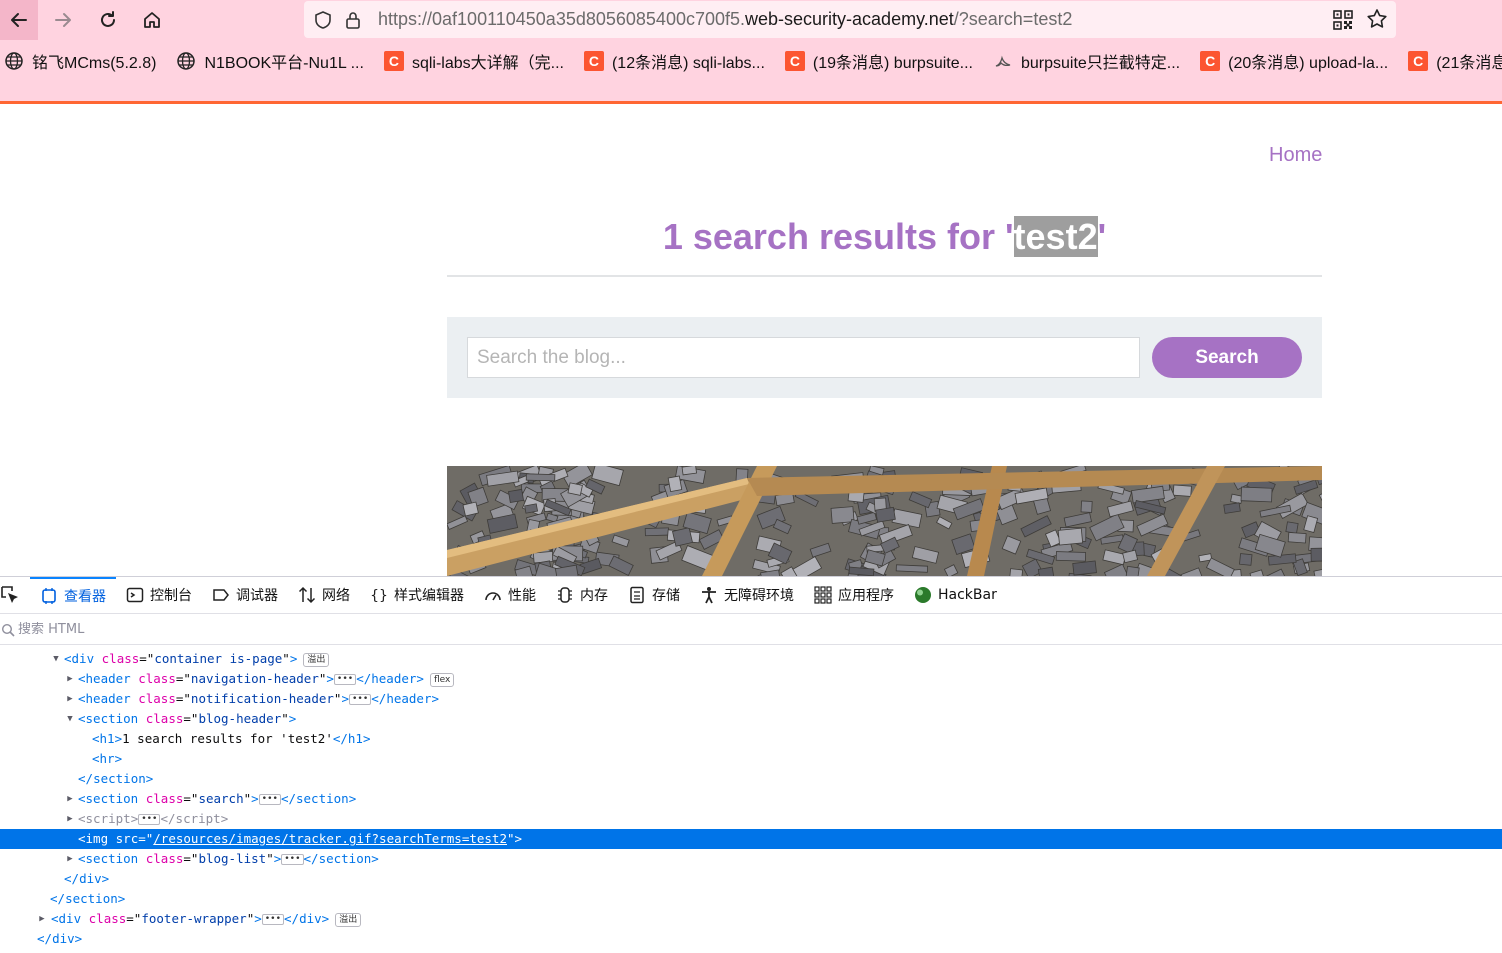  What do you see at coordinates (442, 679) in the screenshot?
I see `flex-badge: flex` at bounding box center [442, 679].